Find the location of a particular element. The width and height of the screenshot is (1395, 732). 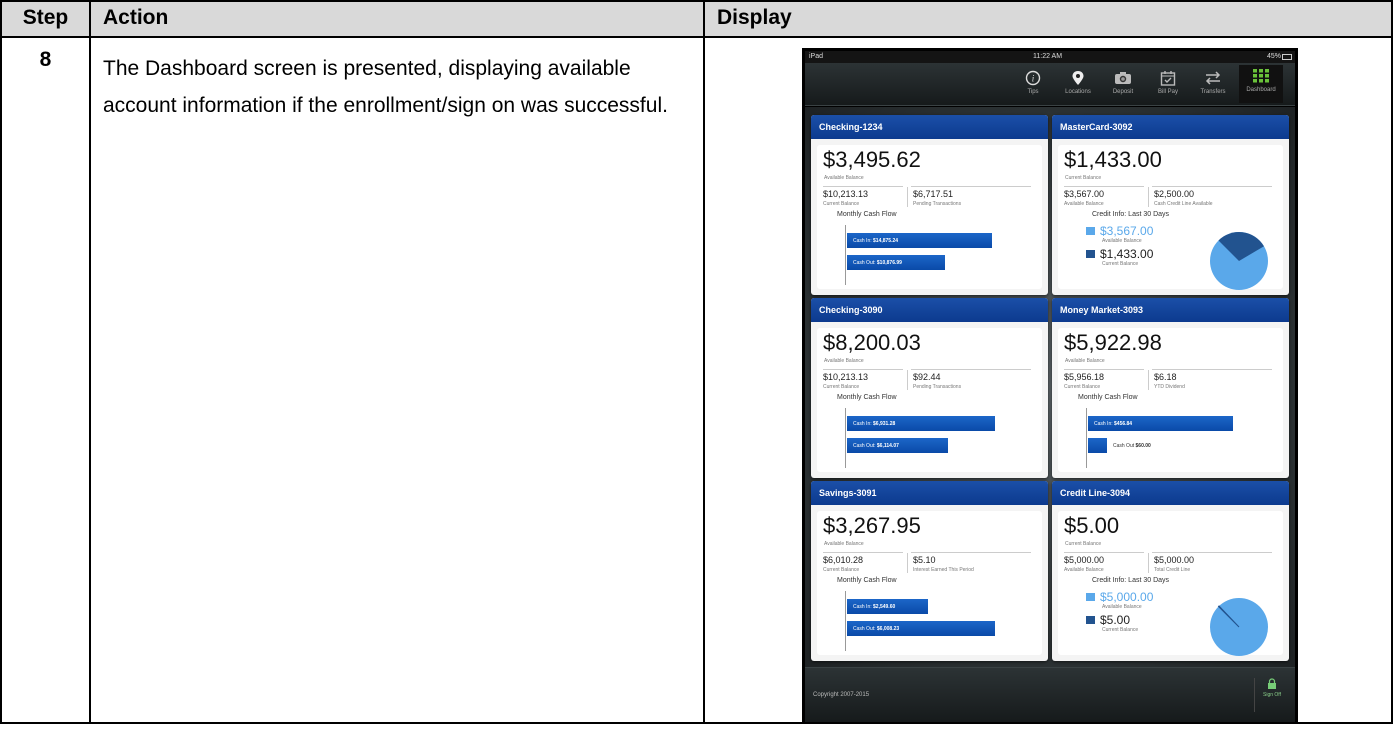

device-name: iPad is located at coordinates (816, 56).